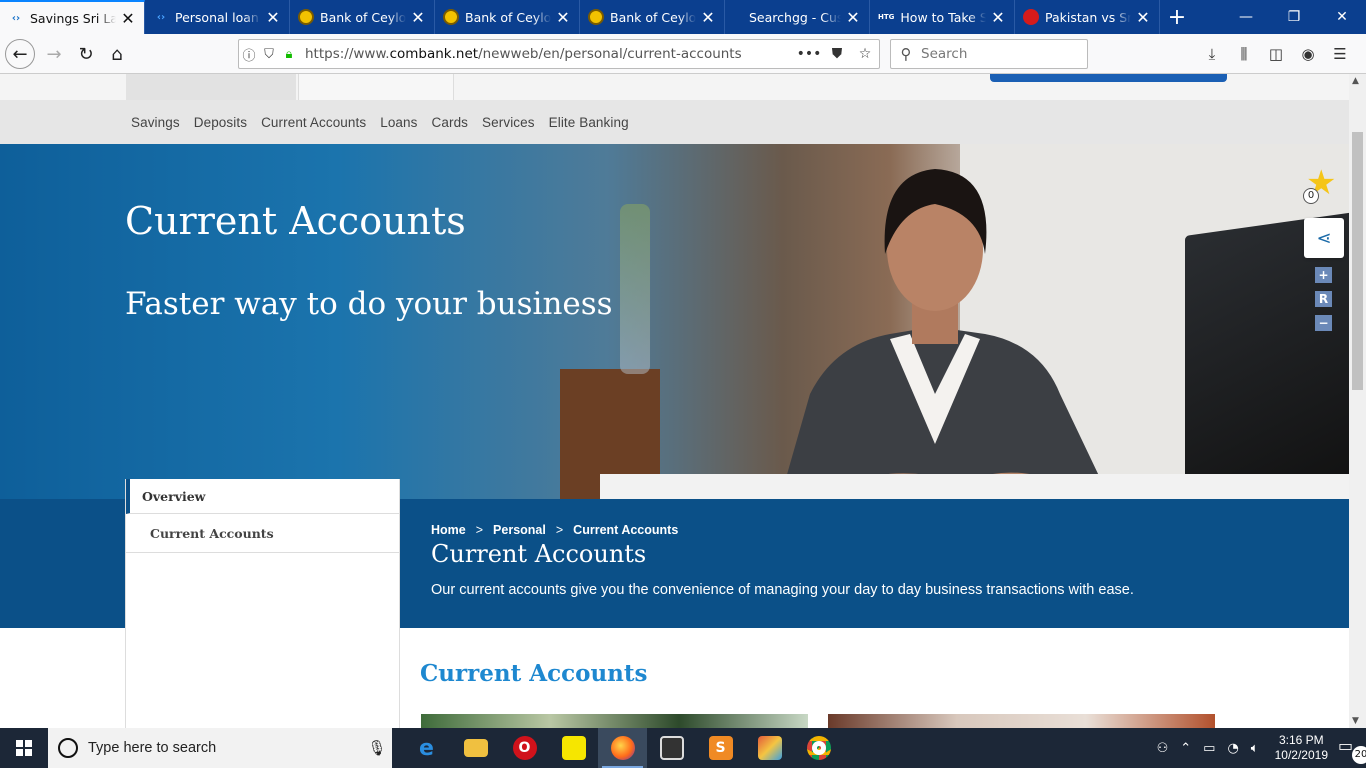  Describe the element at coordinates (534, 673) in the screenshot. I see `content-heading: Current Accounts` at that location.